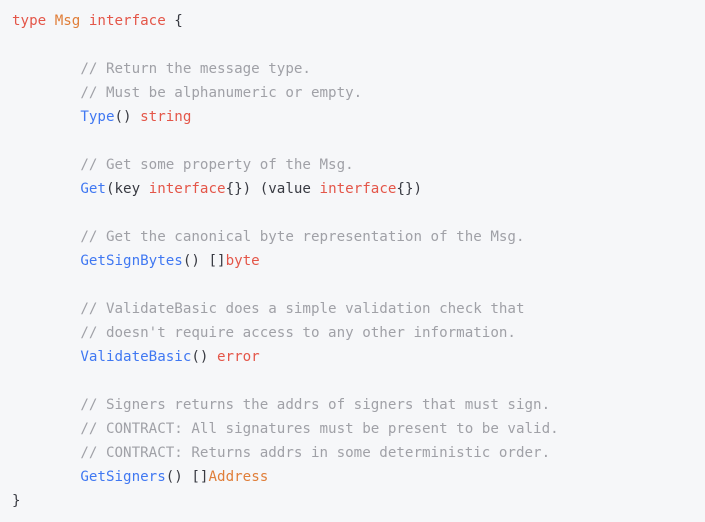 Image resolution: width=705 pixels, height=522 pixels. I want to click on code-line: Get(key interface{}) (value interface{}), so click(352, 189).